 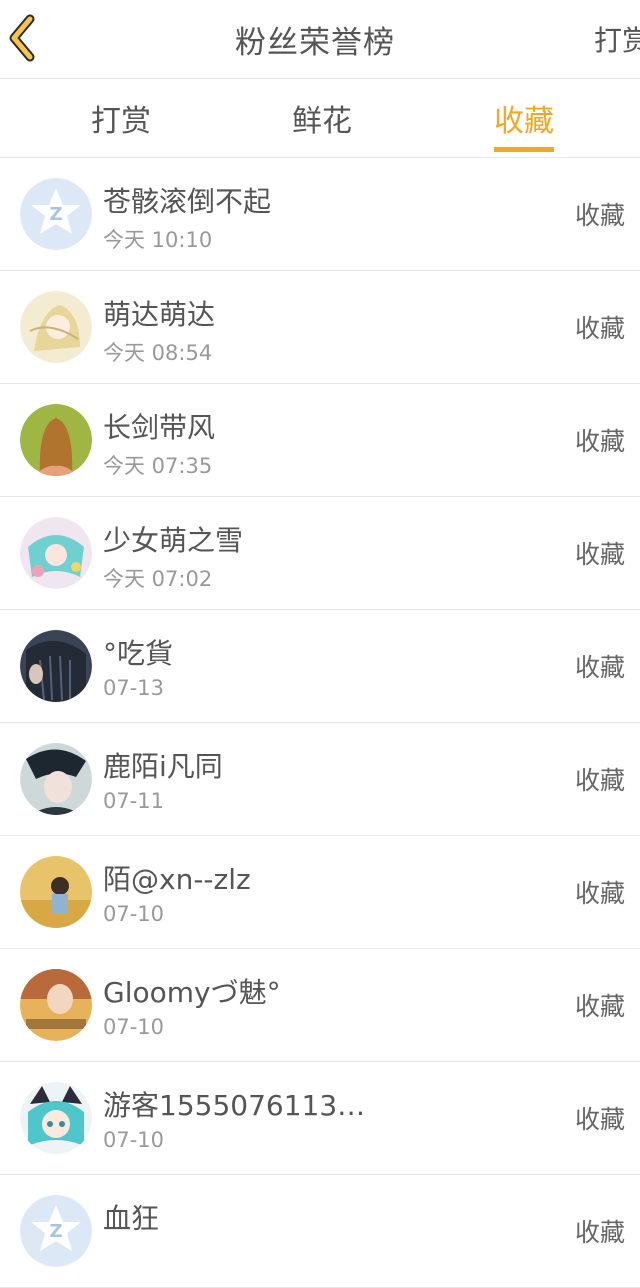 What do you see at coordinates (315, 42) in the screenshot?
I see `page-title: 粉丝荣誉榜` at bounding box center [315, 42].